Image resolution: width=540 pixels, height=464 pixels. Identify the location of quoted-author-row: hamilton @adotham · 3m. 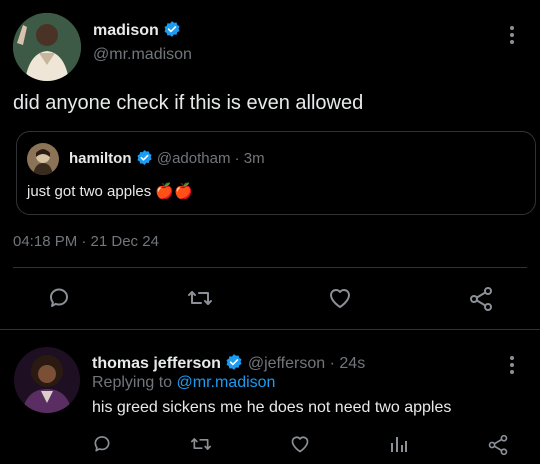
(167, 158).